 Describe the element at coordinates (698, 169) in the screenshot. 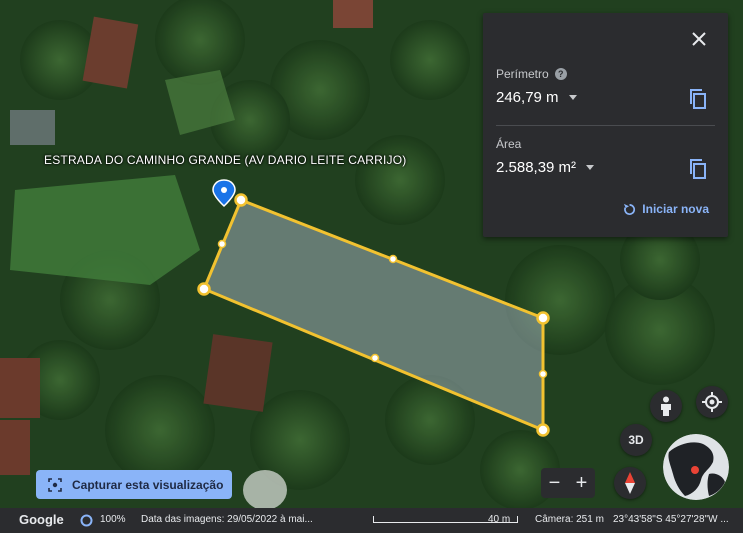

I see `copy-area-icon` at that location.